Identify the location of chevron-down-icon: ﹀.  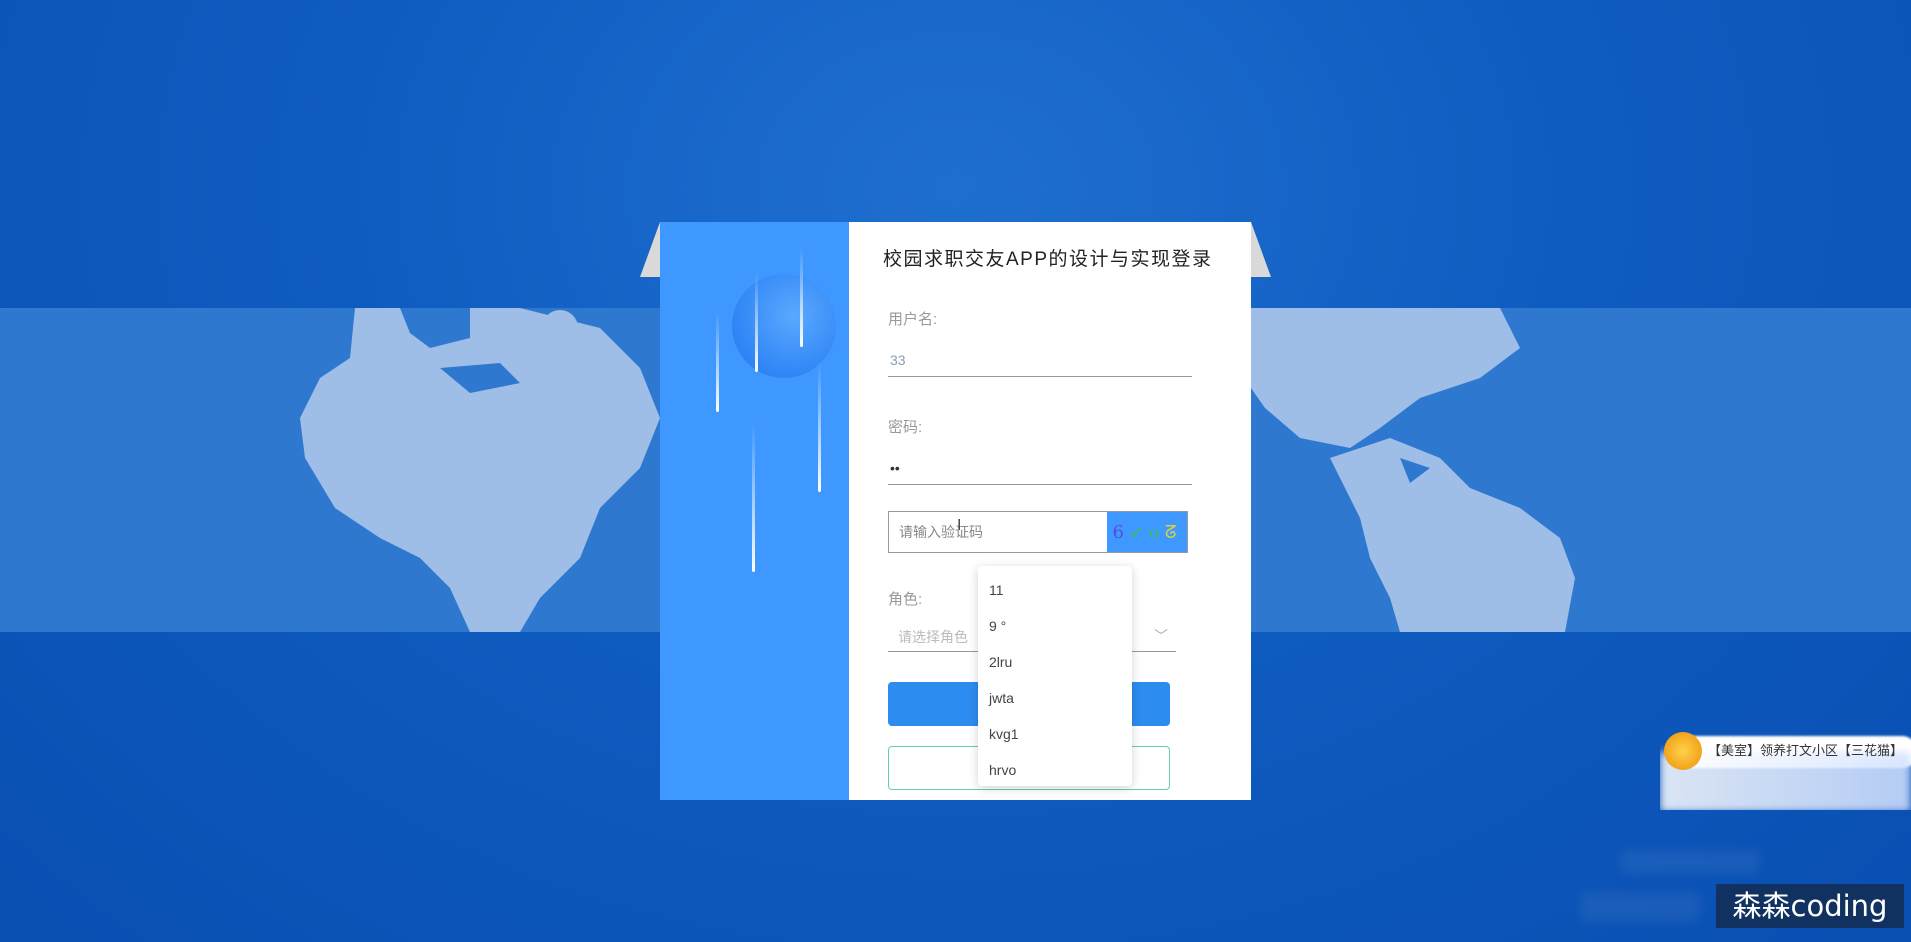
(1161, 636).